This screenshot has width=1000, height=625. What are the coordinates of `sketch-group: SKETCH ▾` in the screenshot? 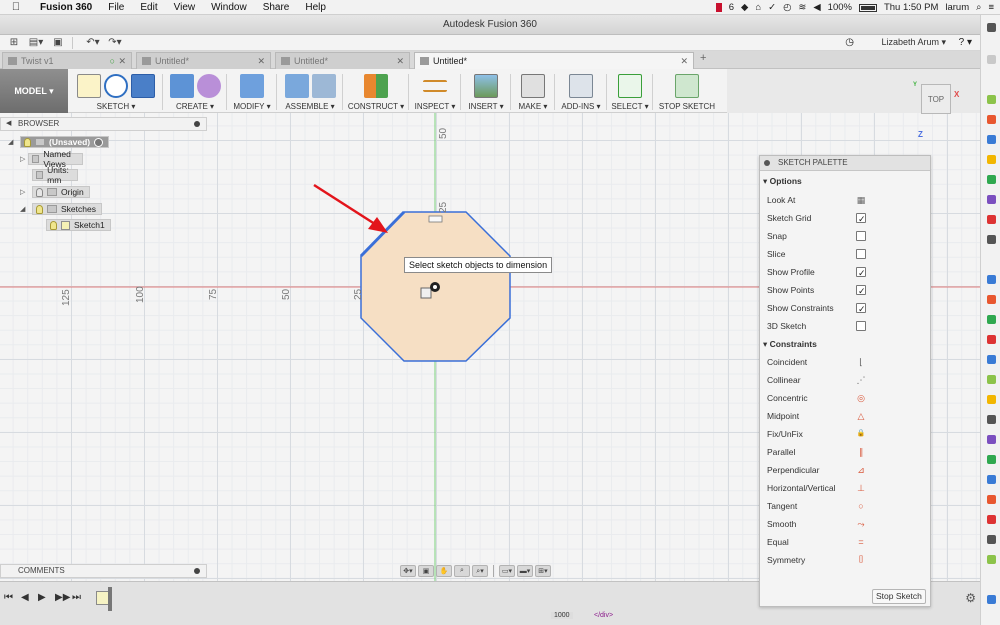 It's located at (116, 92).